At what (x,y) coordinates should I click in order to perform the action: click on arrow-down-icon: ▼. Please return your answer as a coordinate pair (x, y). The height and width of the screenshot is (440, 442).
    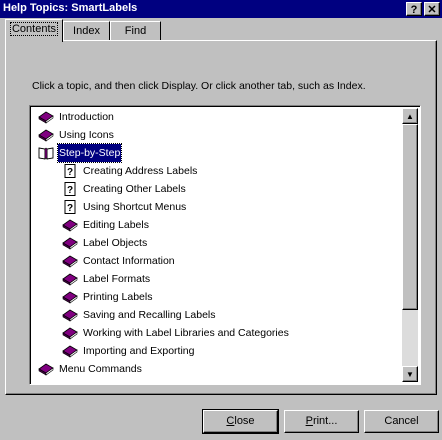
    Looking at the image, I should click on (410, 374).